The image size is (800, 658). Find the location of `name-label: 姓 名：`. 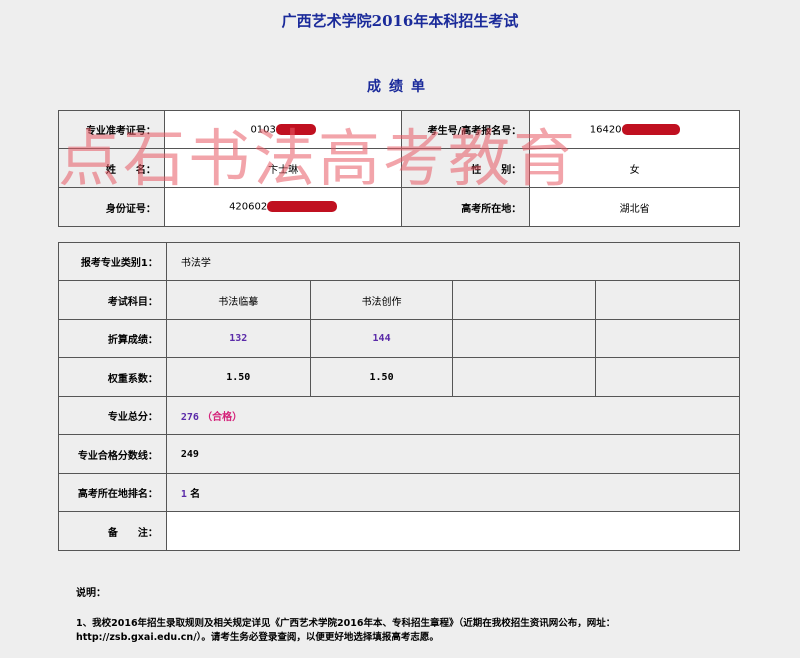

name-label: 姓 名： is located at coordinates (111, 168).